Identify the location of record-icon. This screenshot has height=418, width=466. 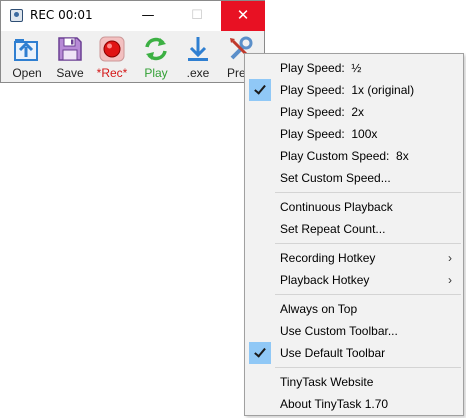
(112, 49).